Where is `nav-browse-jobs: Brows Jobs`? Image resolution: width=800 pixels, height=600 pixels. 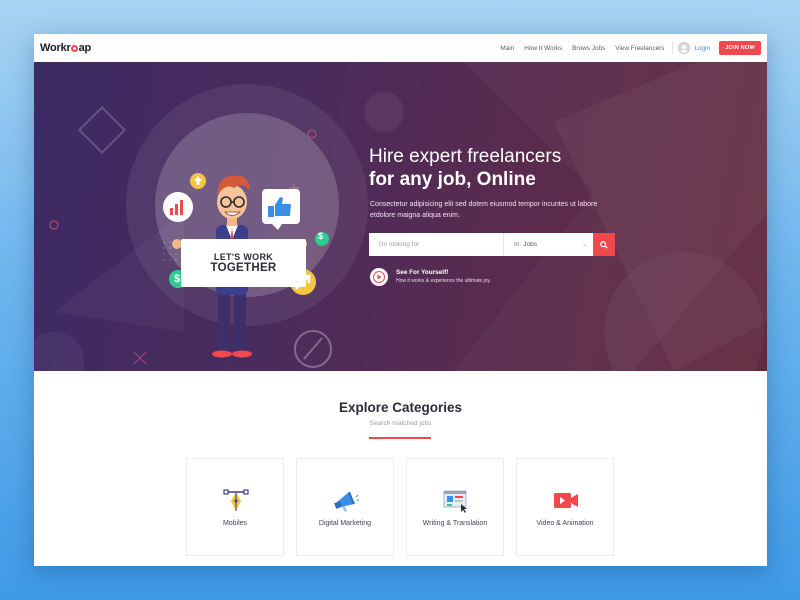
nav-browse-jobs: Brows Jobs is located at coordinates (588, 48).